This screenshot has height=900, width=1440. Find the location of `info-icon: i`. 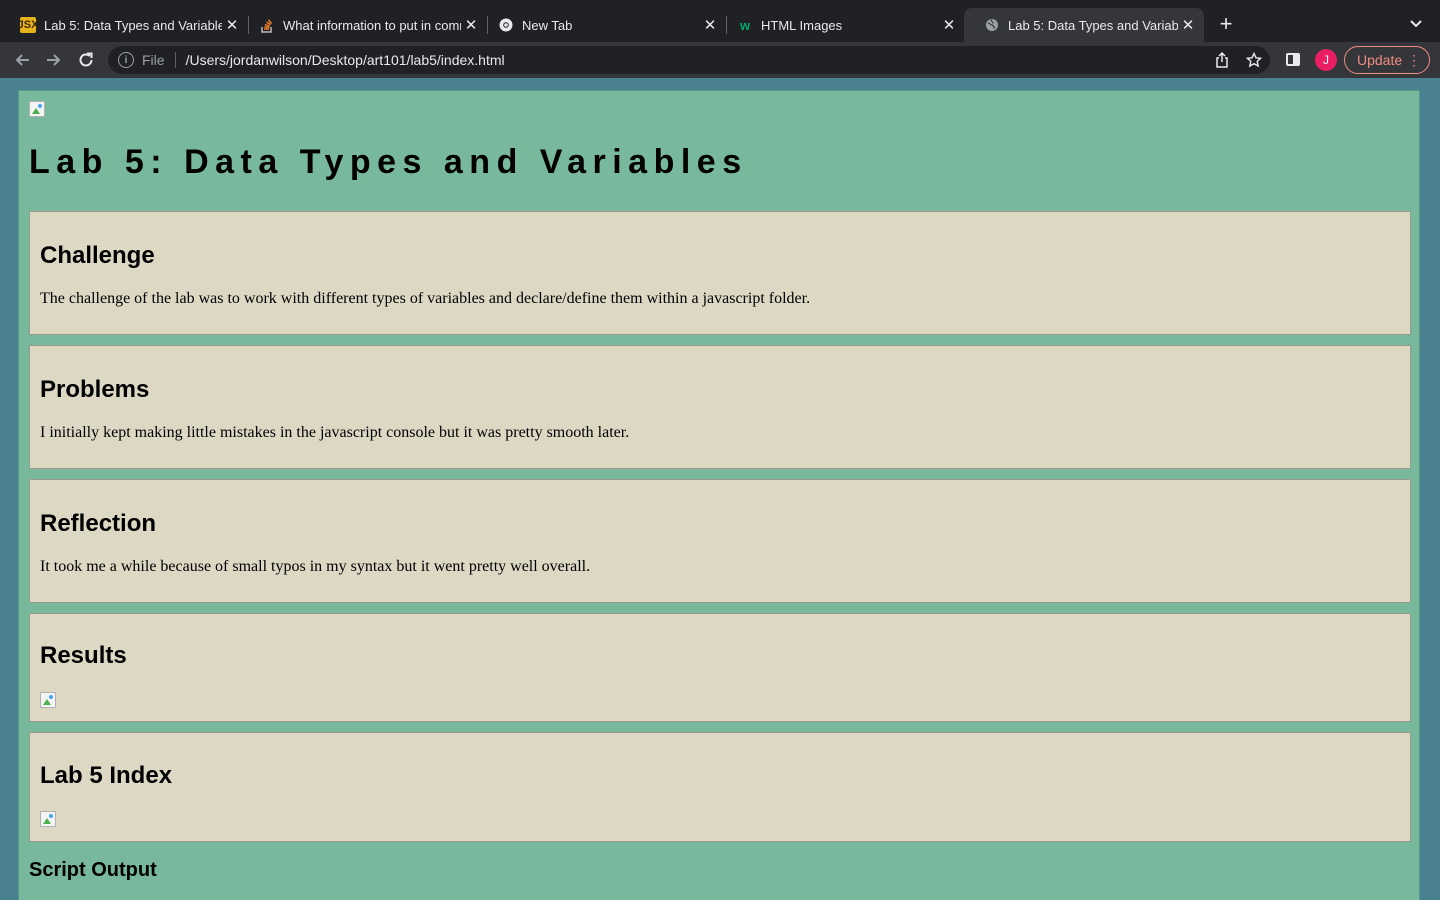

info-icon: i is located at coordinates (126, 60).